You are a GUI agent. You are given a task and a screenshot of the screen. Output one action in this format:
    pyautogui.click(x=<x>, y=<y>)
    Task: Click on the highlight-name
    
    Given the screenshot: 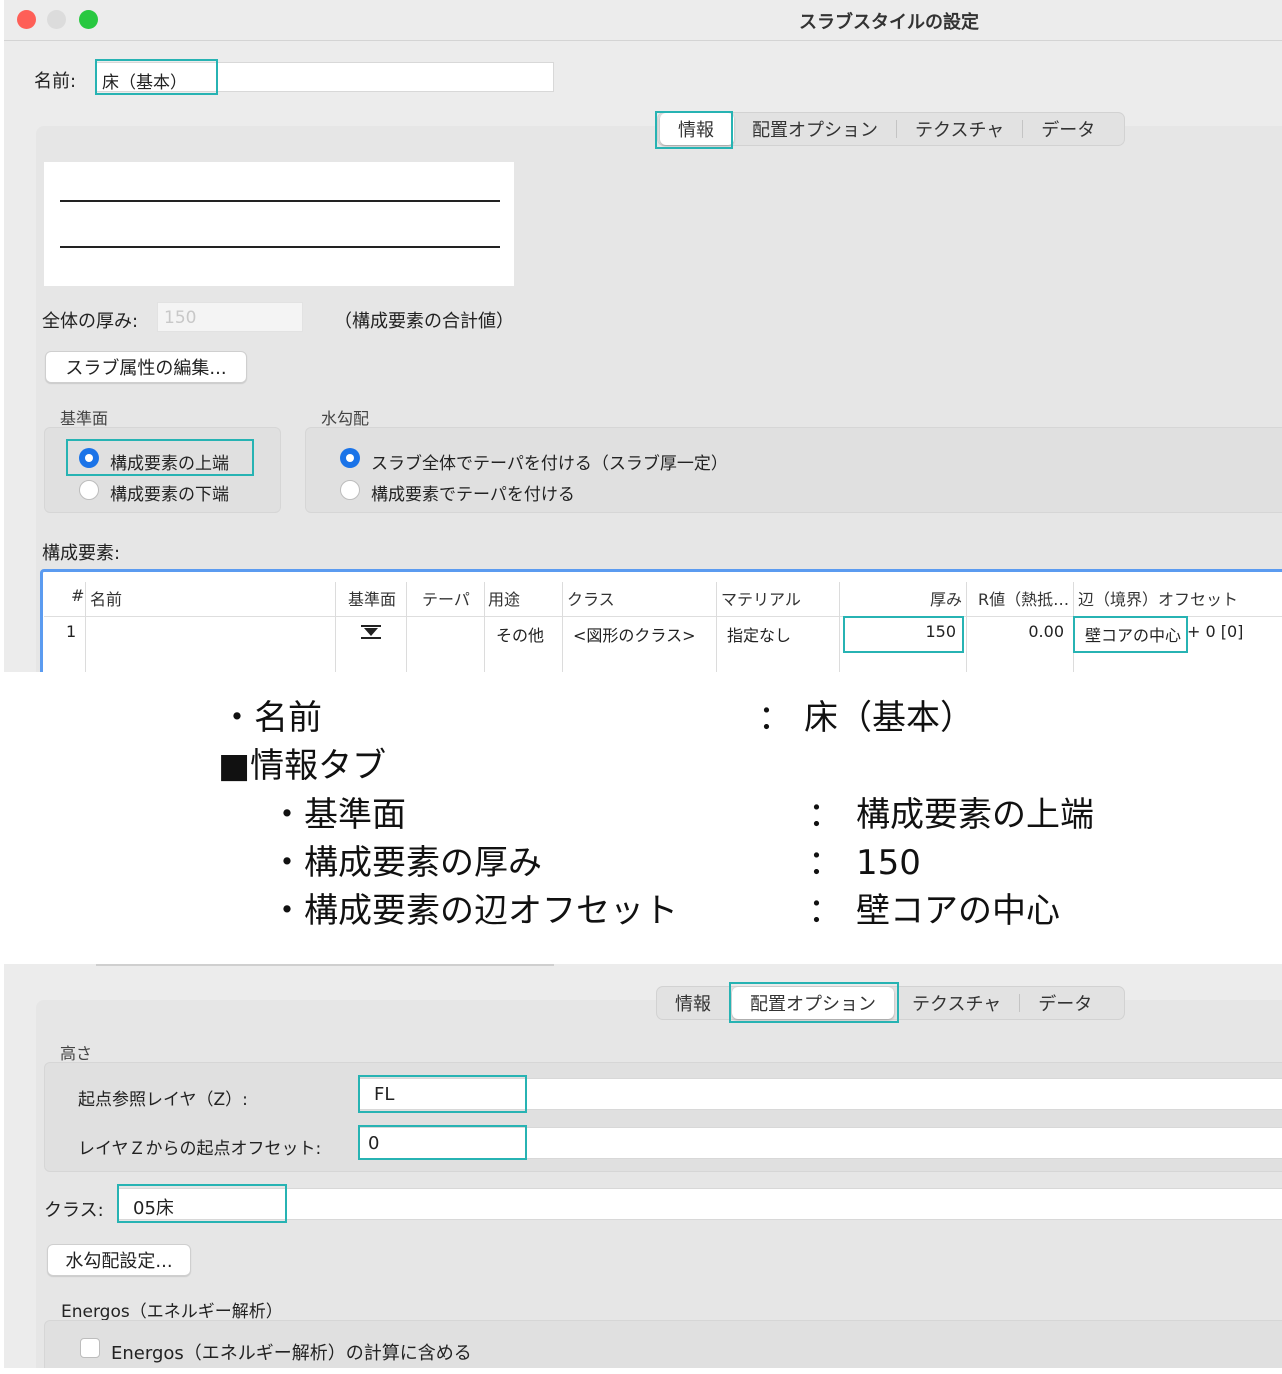 What is the action you would take?
    pyautogui.click(x=156, y=77)
    